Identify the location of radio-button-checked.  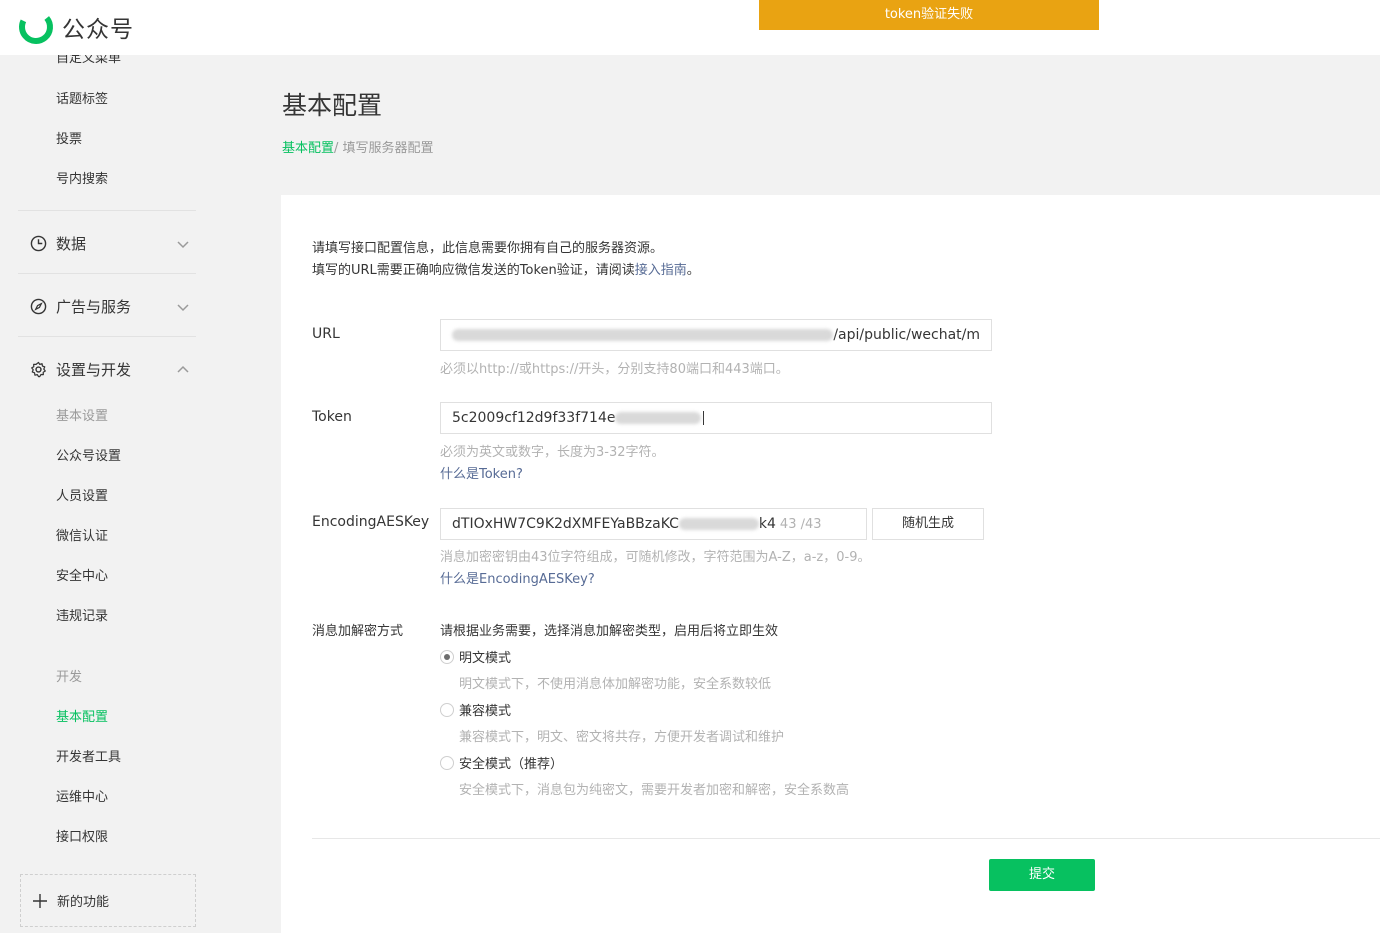
(447, 656).